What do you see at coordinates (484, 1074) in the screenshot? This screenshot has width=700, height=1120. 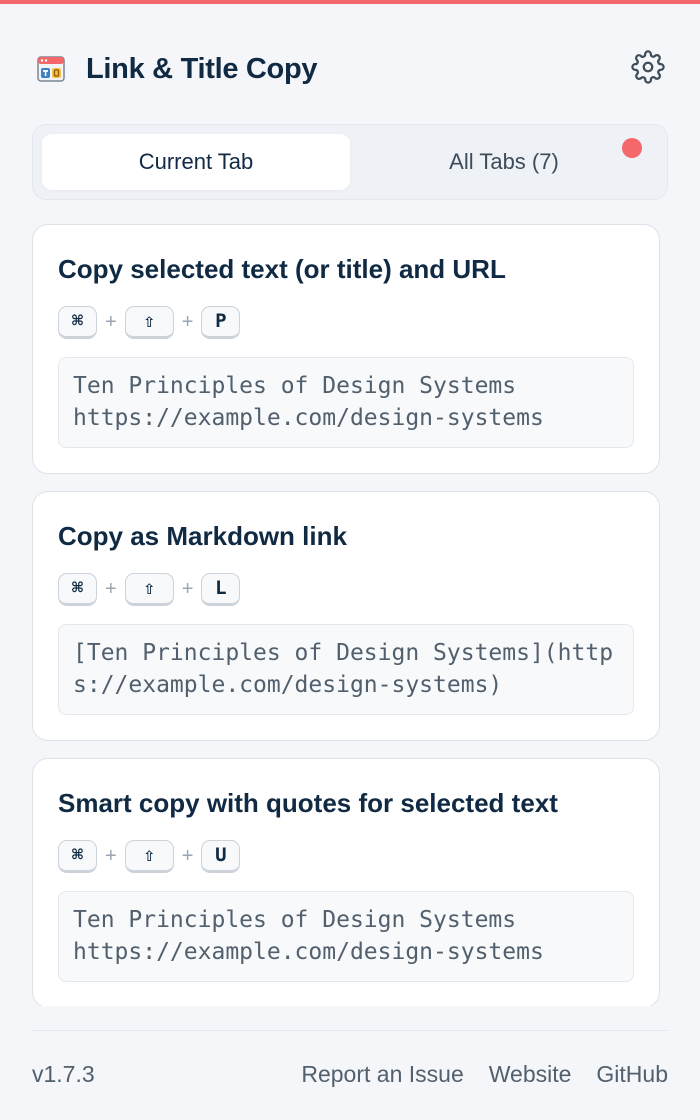 I see `footer-links: Report an Issue Website GitHub` at bounding box center [484, 1074].